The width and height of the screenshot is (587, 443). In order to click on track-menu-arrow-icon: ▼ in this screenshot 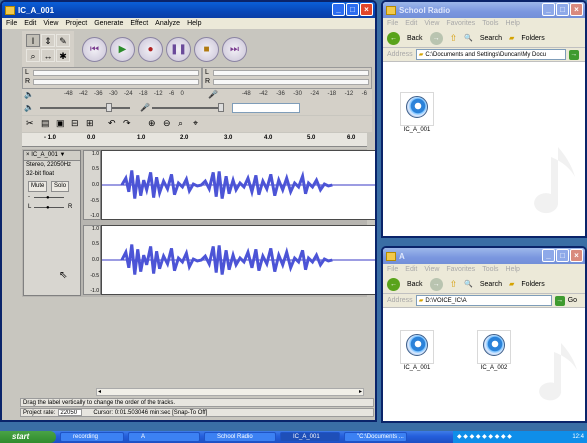, I will do `click(63, 155)`.